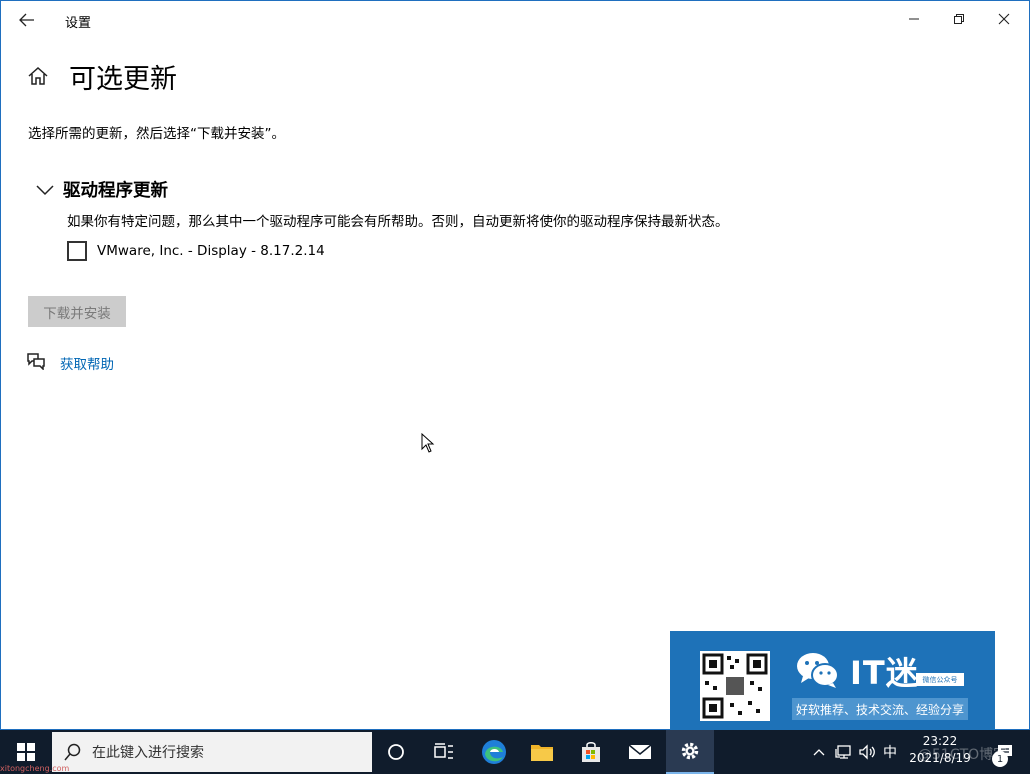 This screenshot has height=774, width=1030. Describe the element at coordinates (36, 361) in the screenshot. I see `chat-help-icon` at that location.